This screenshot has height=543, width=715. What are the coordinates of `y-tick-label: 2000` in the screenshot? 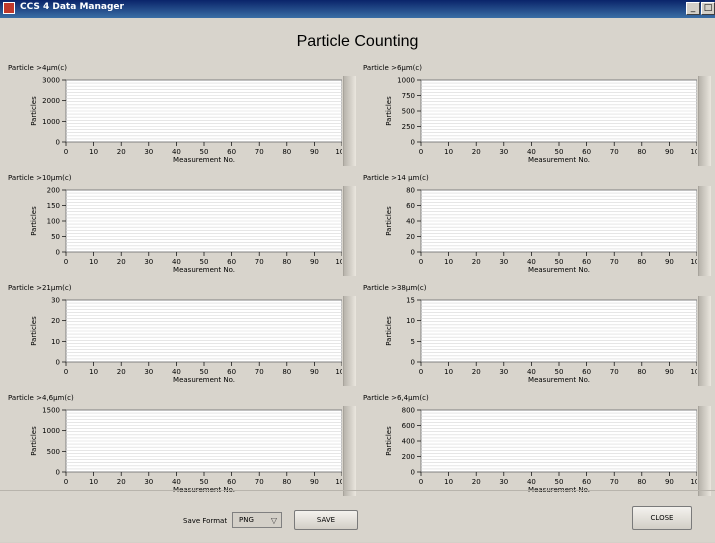 It's located at (51, 101).